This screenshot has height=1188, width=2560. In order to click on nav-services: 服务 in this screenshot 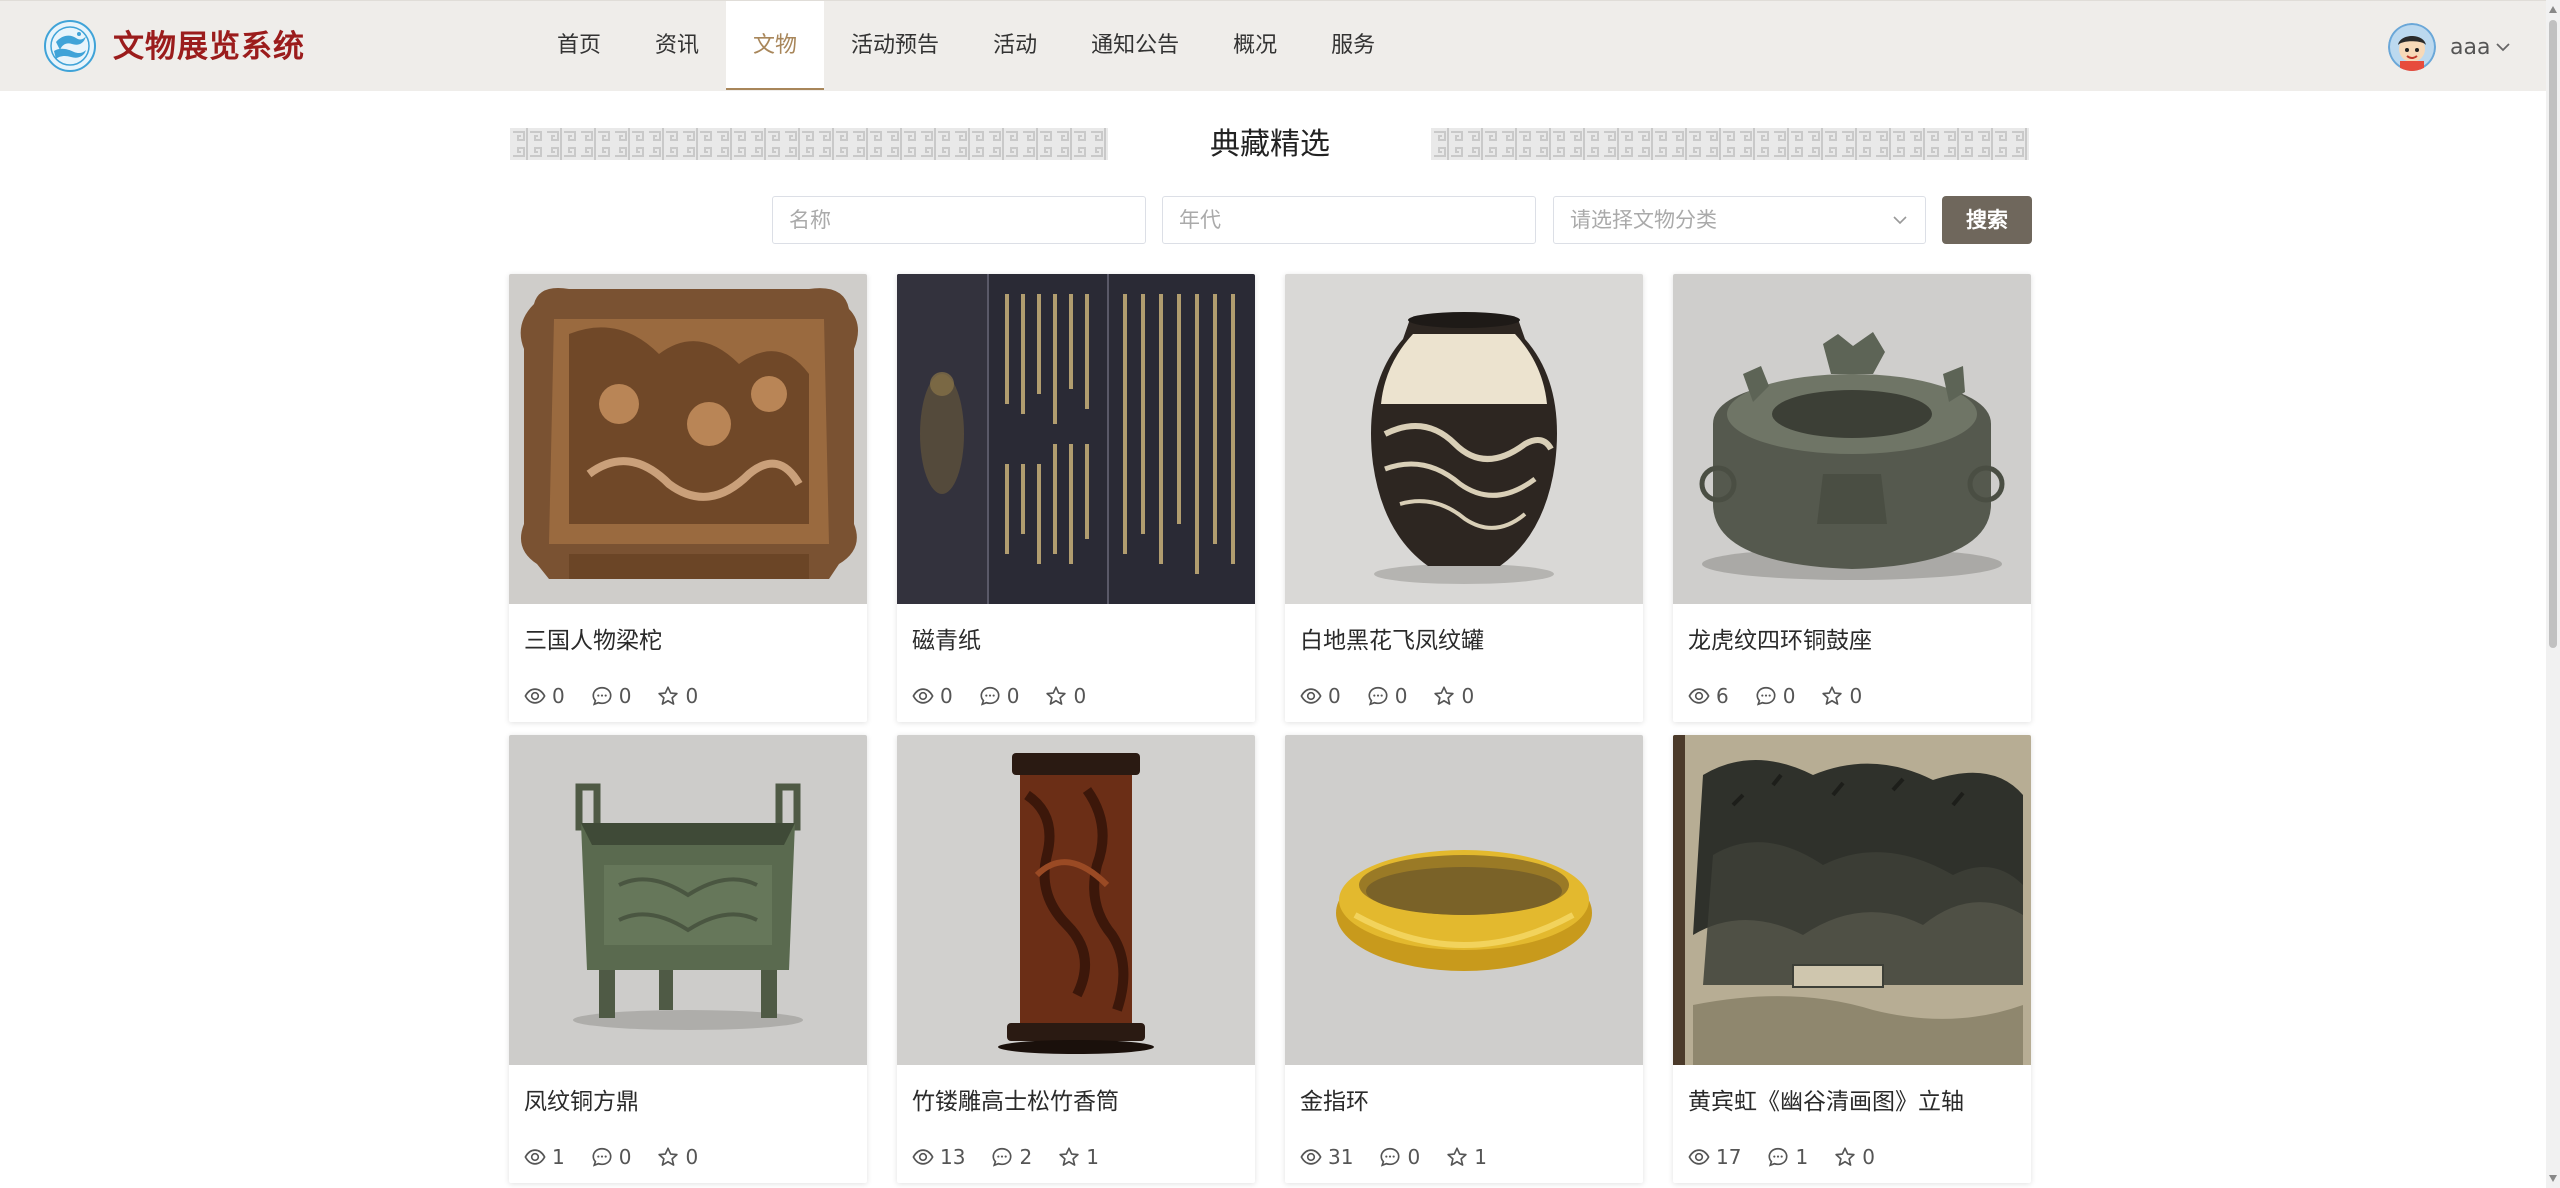, I will do `click(1353, 45)`.